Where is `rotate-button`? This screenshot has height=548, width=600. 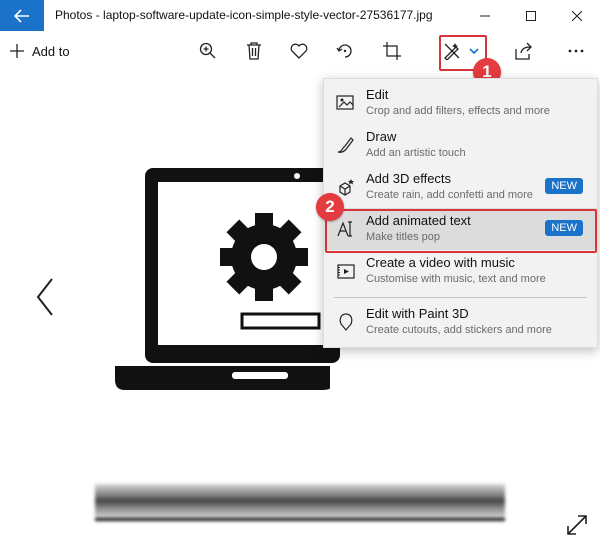 rotate-button is located at coordinates (345, 51).